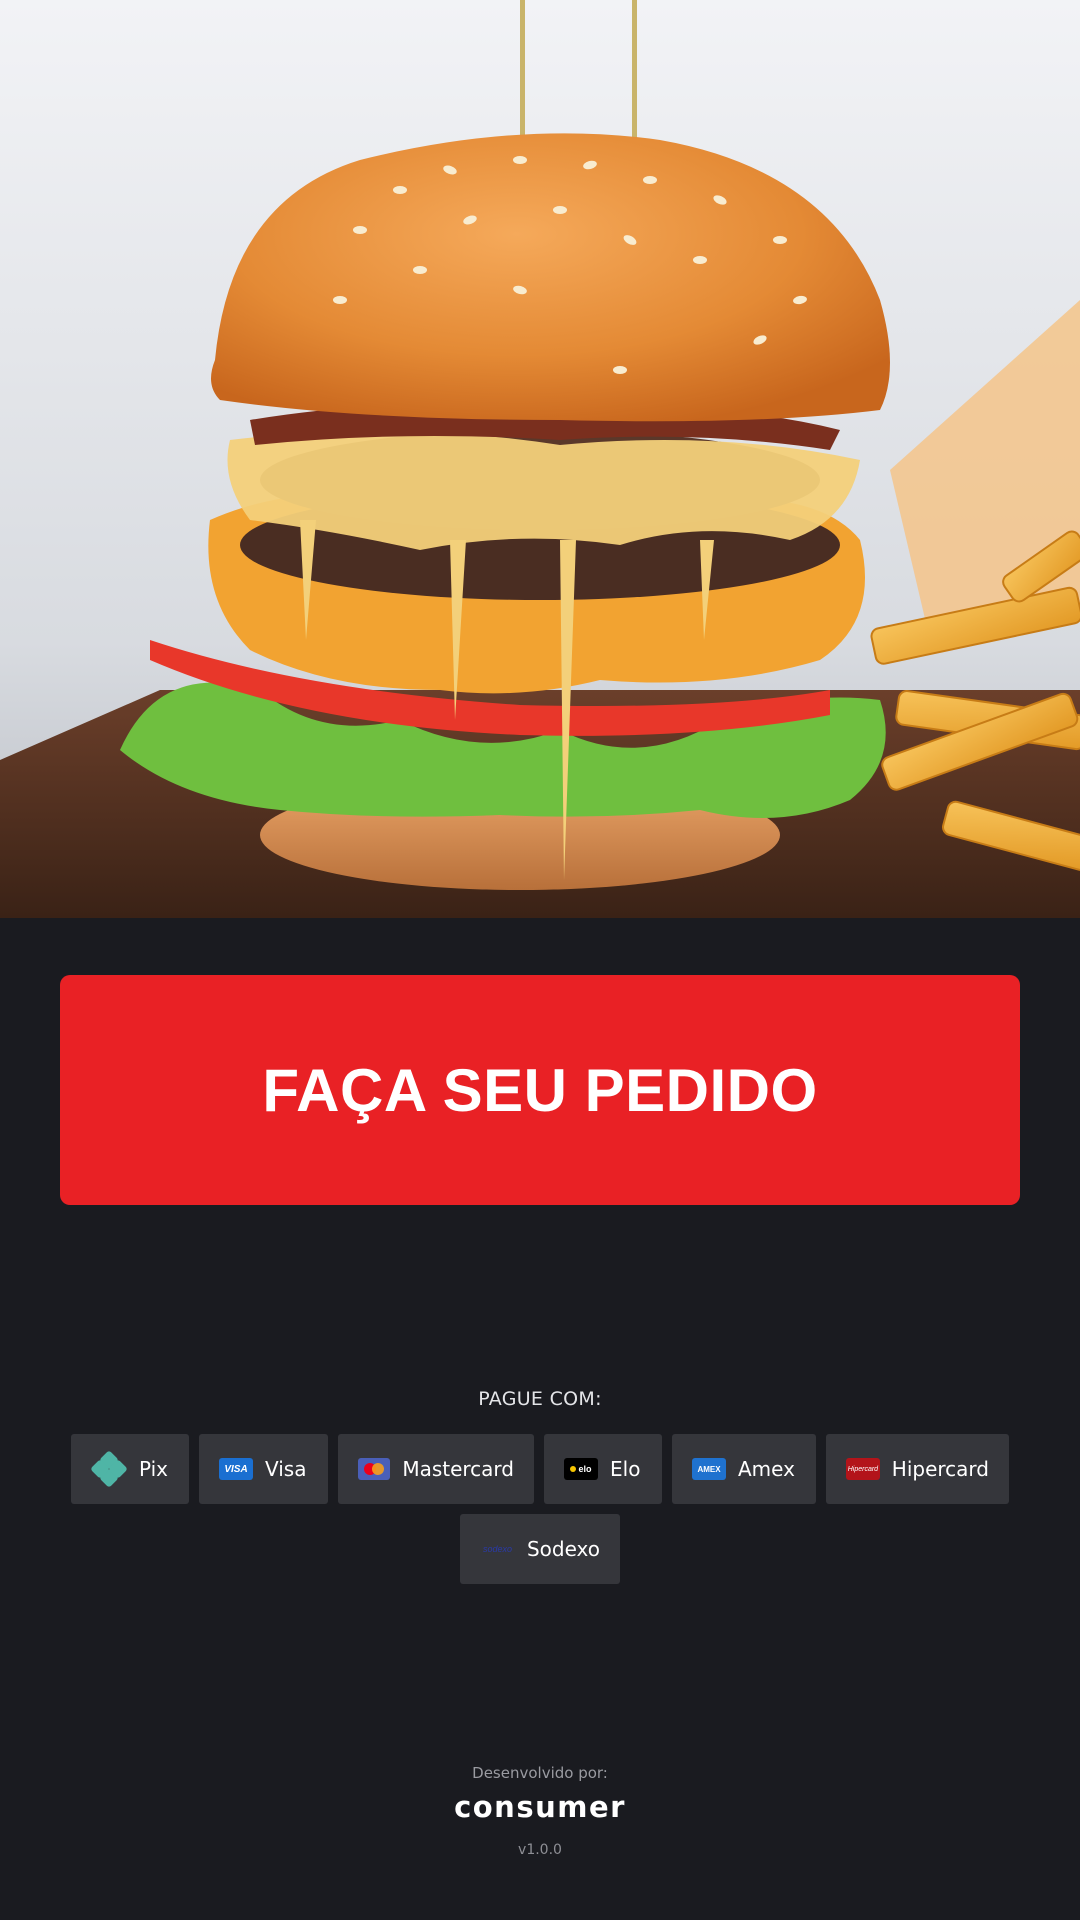 This screenshot has width=1080, height=1920. I want to click on developed-by-label: Desenvolvido por:, so click(540, 1773).